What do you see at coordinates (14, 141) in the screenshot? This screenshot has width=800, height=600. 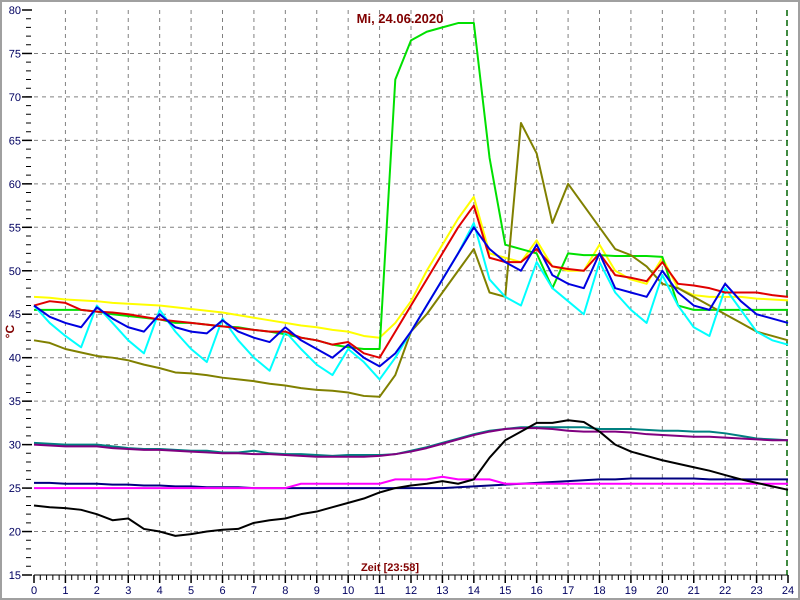 I see `axis-tick-label: 65` at bounding box center [14, 141].